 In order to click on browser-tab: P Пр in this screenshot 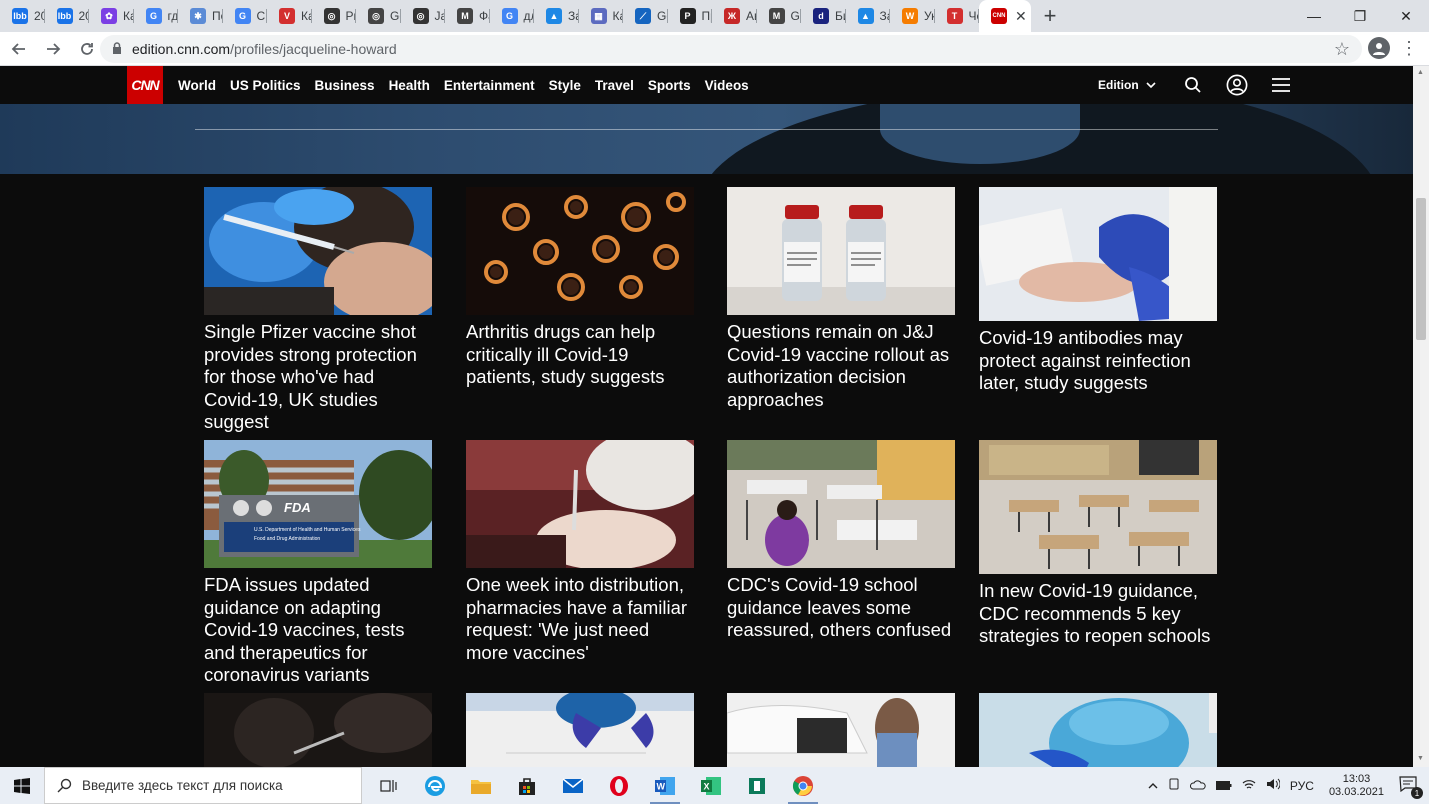, I will do `click(690, 16)`.